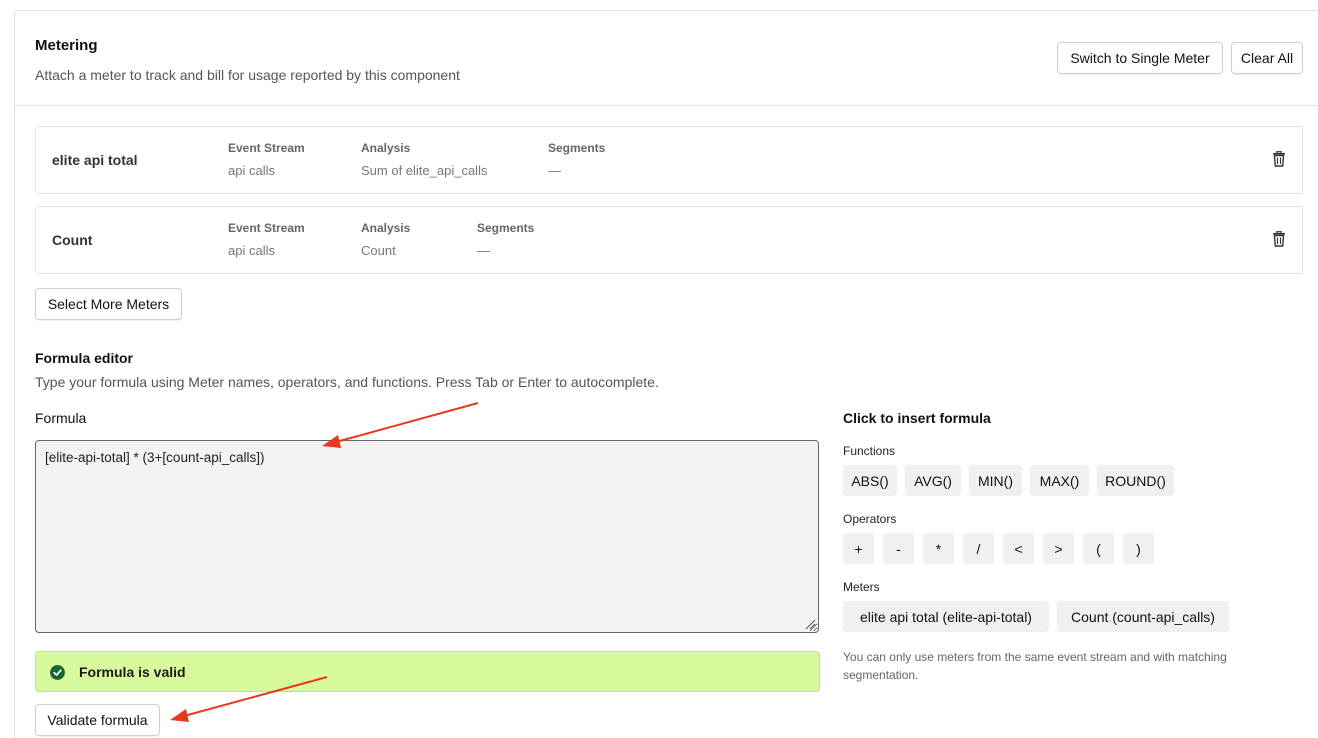 This screenshot has width=1318, height=738. What do you see at coordinates (995, 480) in the screenshot?
I see `function-chip-min: MIN()` at bounding box center [995, 480].